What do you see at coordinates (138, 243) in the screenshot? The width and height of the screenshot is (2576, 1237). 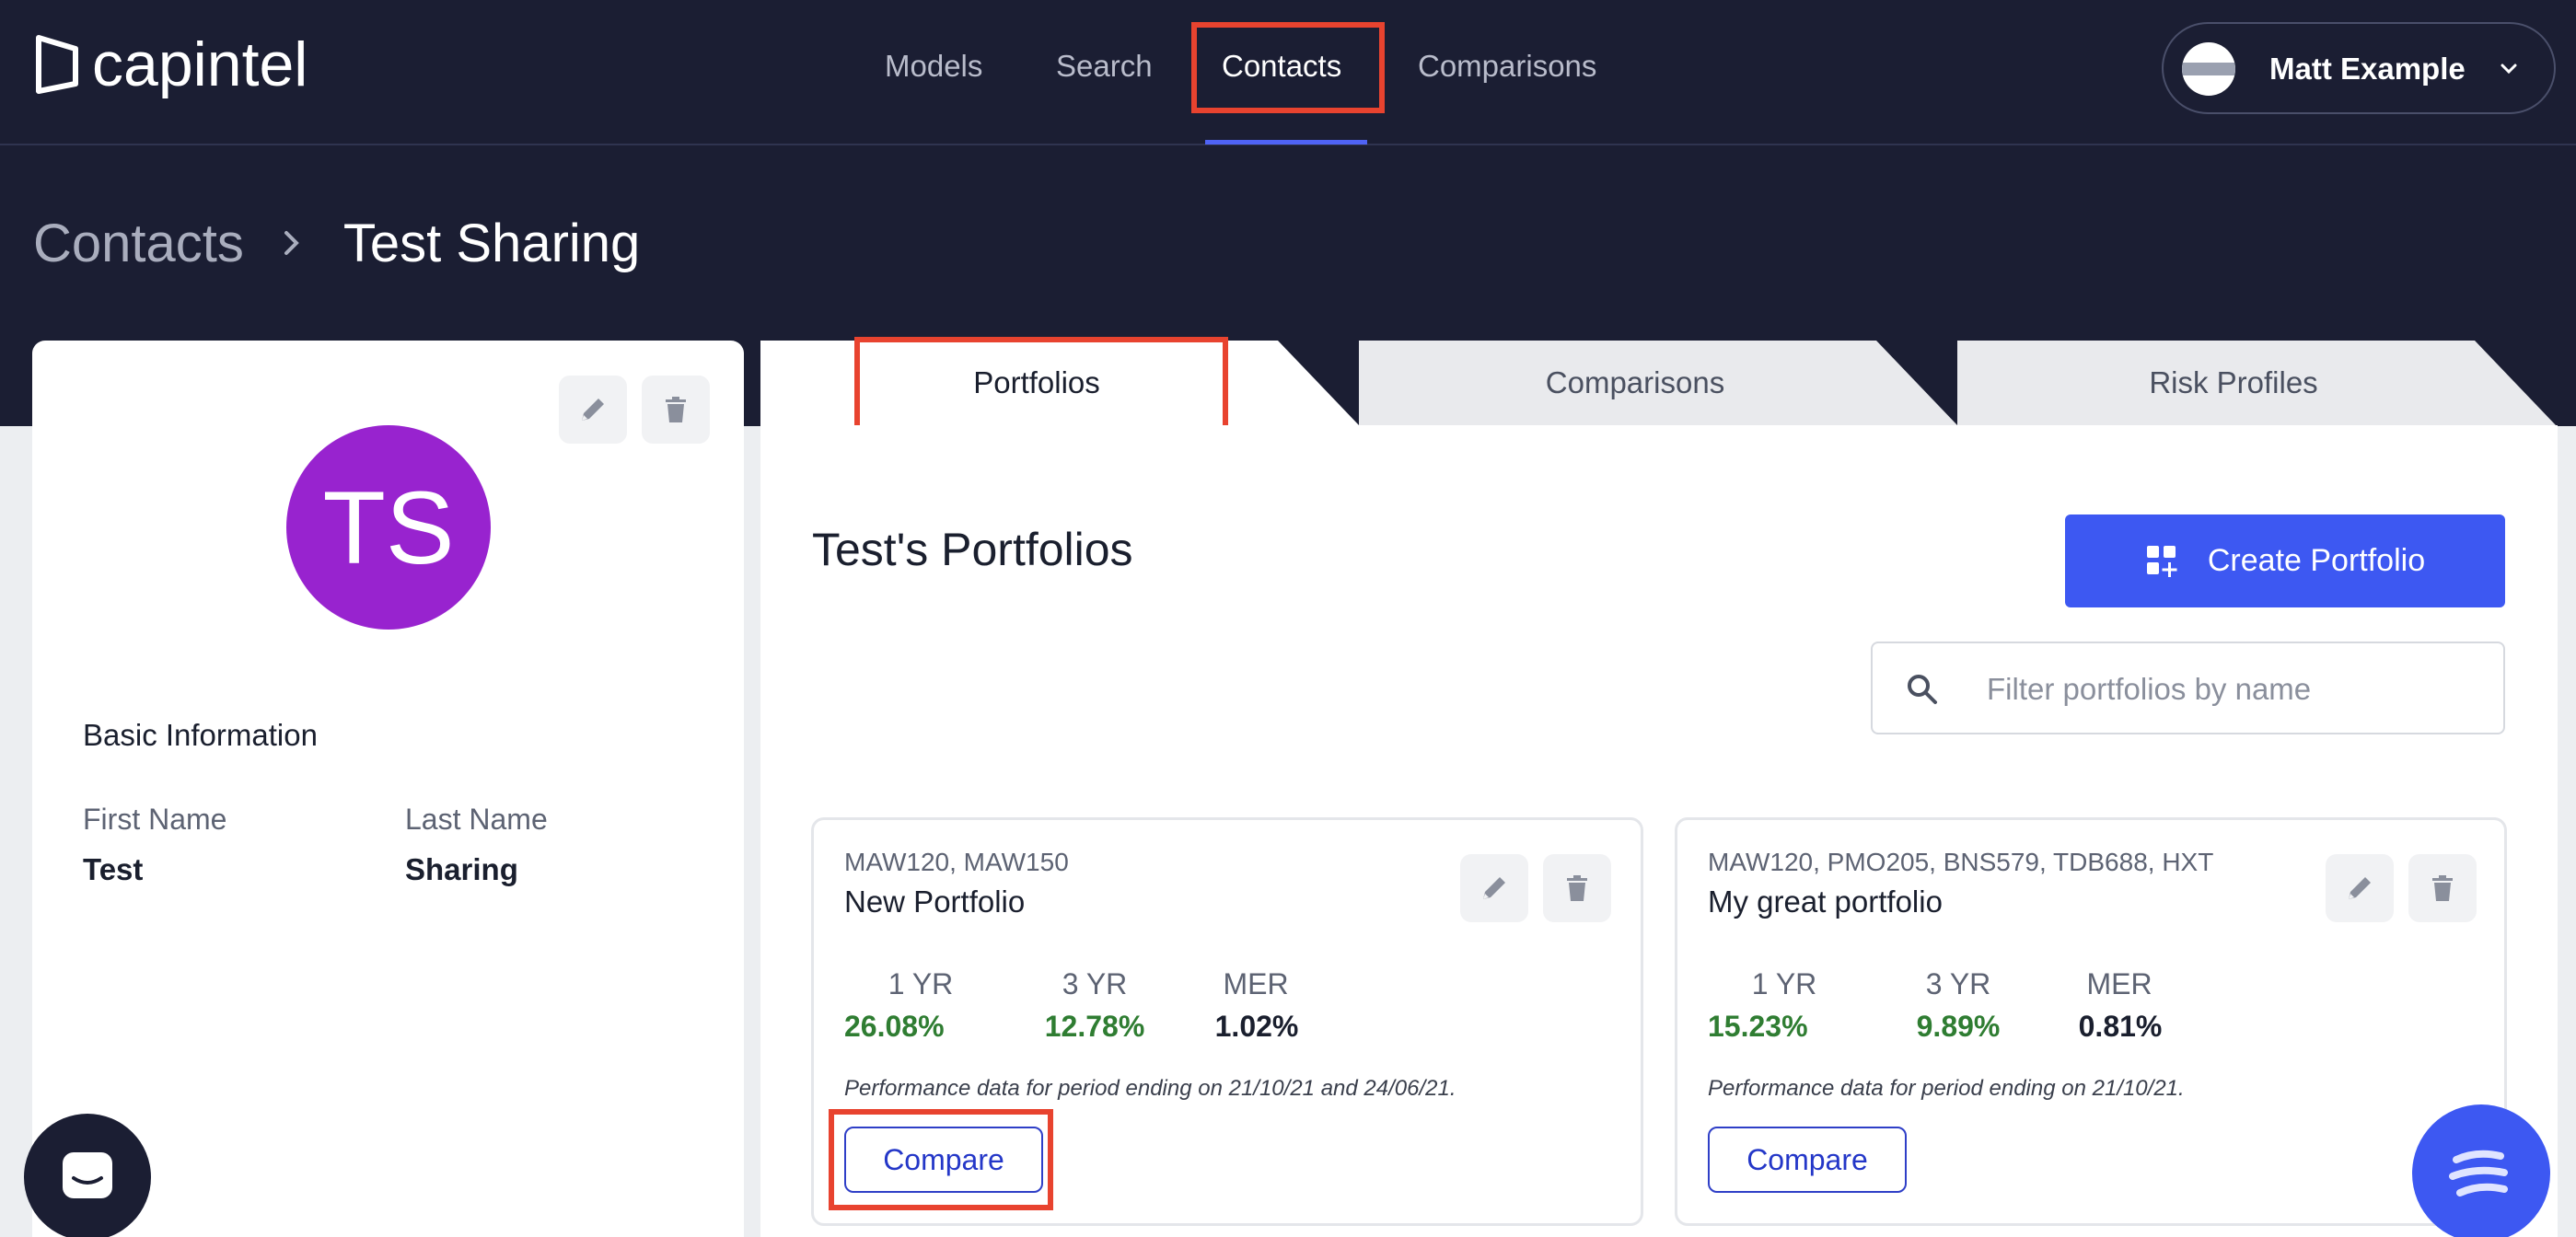 I see `breadcrumb-parent: Contacts` at bounding box center [138, 243].